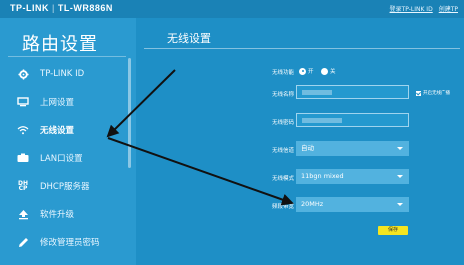 The height and width of the screenshot is (265, 464). What do you see at coordinates (22, 186) in the screenshot?
I see `dhcp-icon: DH CP` at bounding box center [22, 186].